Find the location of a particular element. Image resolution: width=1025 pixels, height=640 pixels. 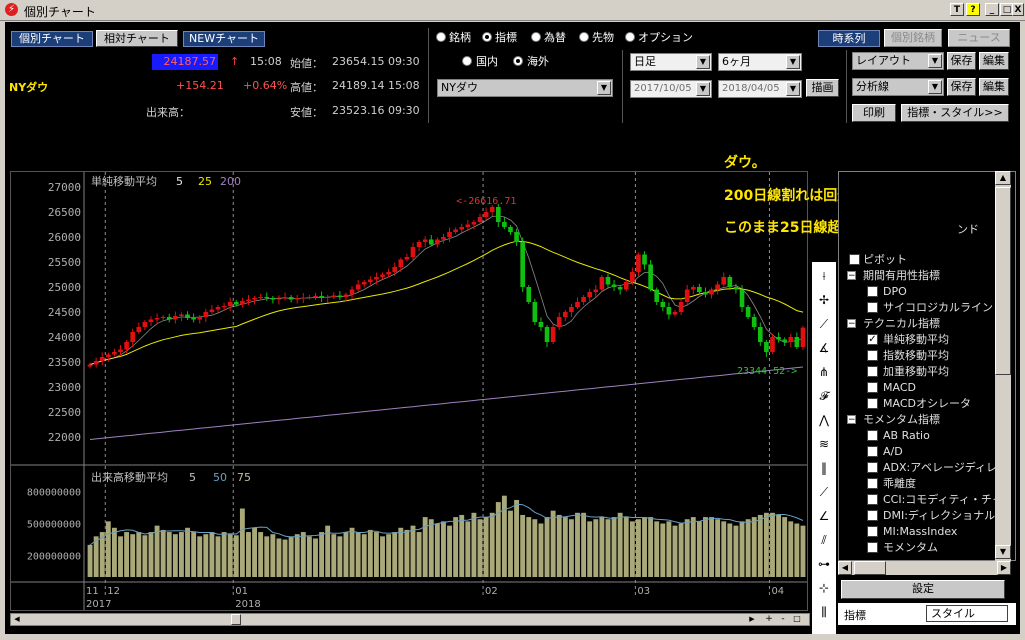

tree-item: MI:MassIndex is located at coordinates (912, 532).